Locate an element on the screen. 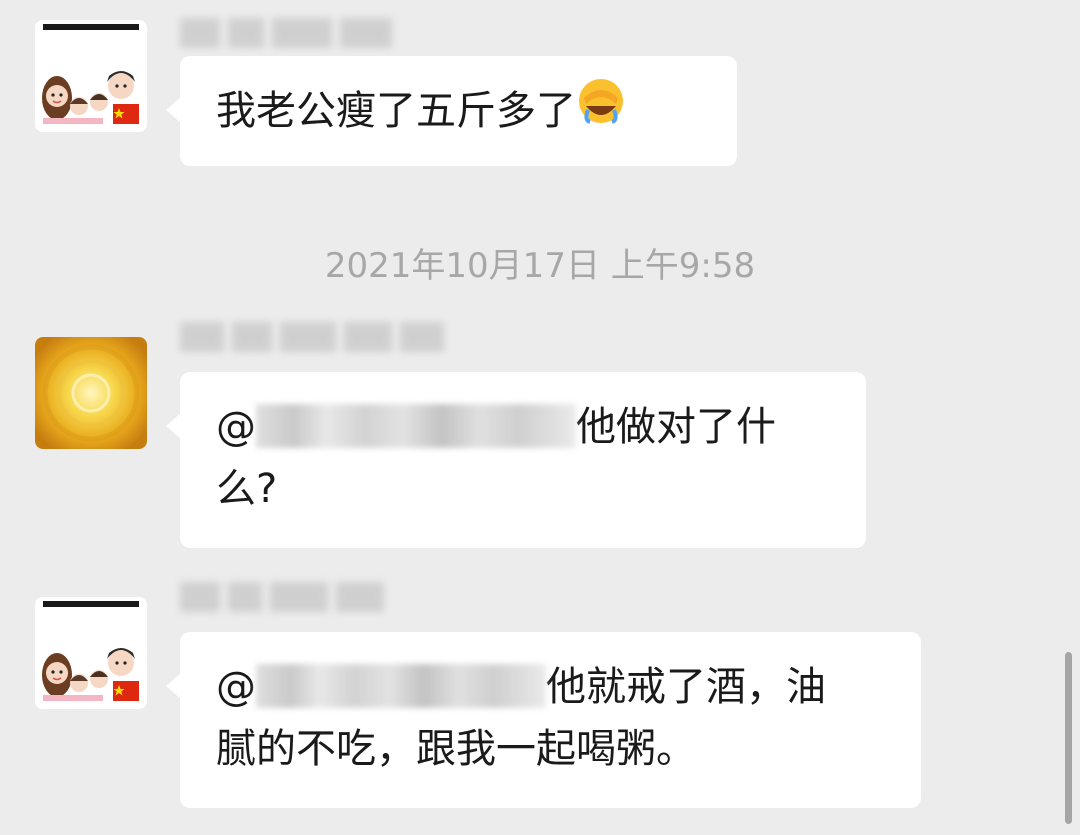 The height and width of the screenshot is (835, 1080). scrollbar is located at coordinates (1068, 738).